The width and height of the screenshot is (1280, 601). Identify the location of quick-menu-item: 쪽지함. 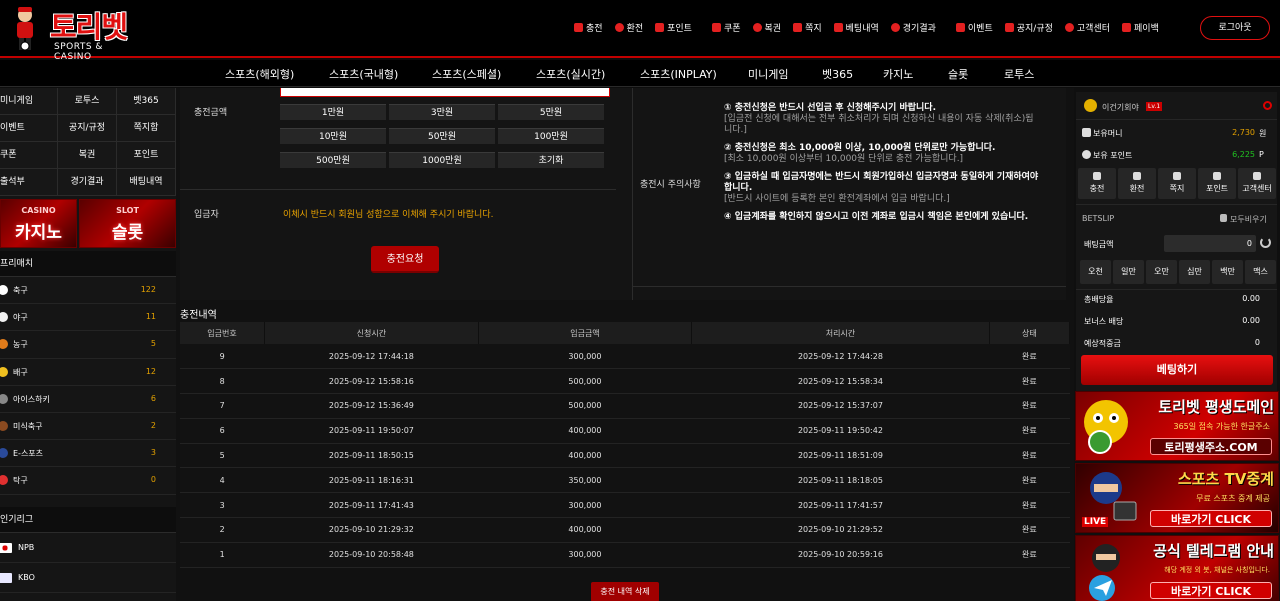
(146, 128).